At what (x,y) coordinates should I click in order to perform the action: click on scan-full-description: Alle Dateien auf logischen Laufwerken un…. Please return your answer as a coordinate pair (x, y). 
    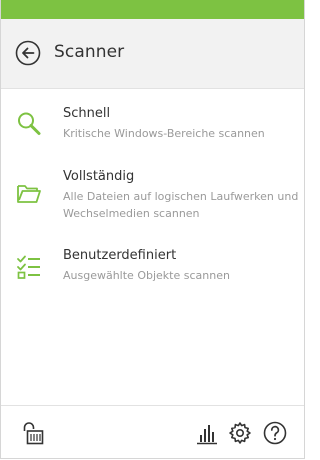
    Looking at the image, I should click on (181, 205).